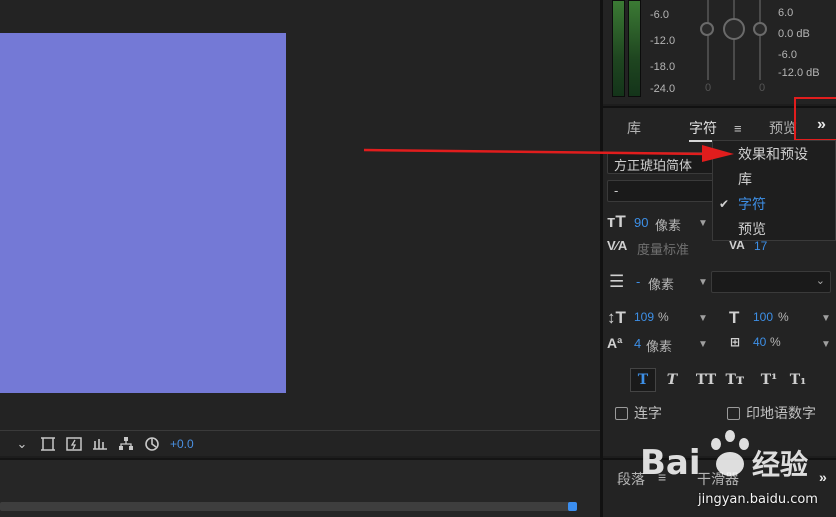 Image resolution: width=836 pixels, height=517 pixels. Describe the element at coordinates (735, 342) in the screenshot. I see `tsume-icon: ⊞` at that location.